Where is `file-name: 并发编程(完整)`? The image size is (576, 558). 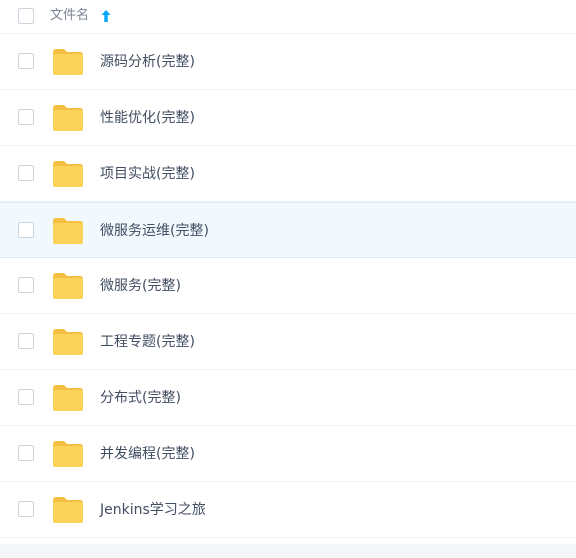
file-name: 并发编程(完整) is located at coordinates (147, 454).